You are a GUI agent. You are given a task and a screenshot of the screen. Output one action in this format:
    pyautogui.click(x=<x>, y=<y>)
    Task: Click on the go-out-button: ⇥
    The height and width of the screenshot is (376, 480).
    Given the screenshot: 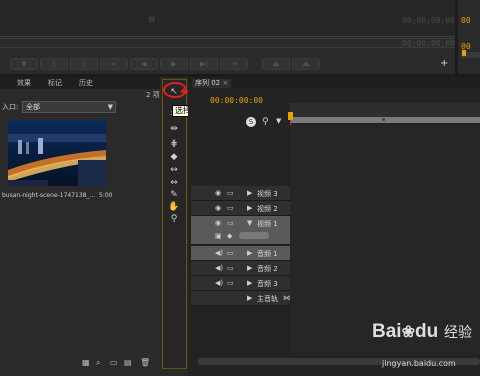 What is the action you would take?
    pyautogui.click(x=234, y=64)
    